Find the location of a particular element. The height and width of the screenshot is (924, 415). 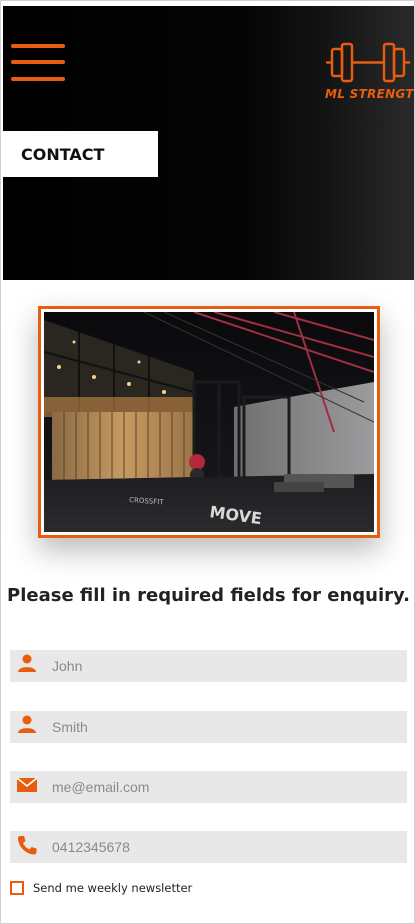

email-field is located at coordinates (208, 787).